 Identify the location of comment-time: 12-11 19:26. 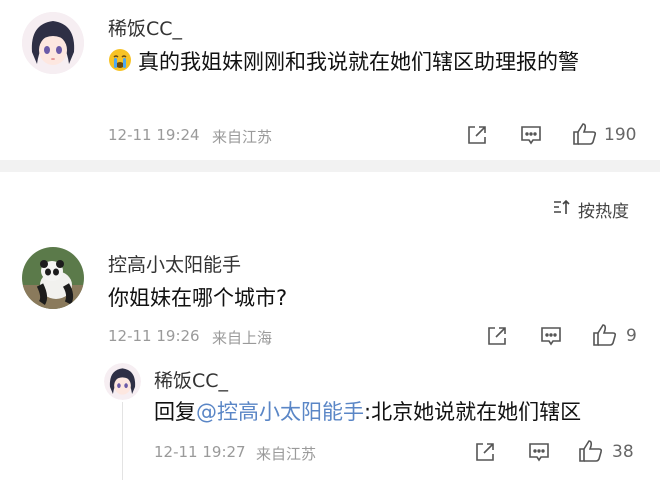
(154, 336).